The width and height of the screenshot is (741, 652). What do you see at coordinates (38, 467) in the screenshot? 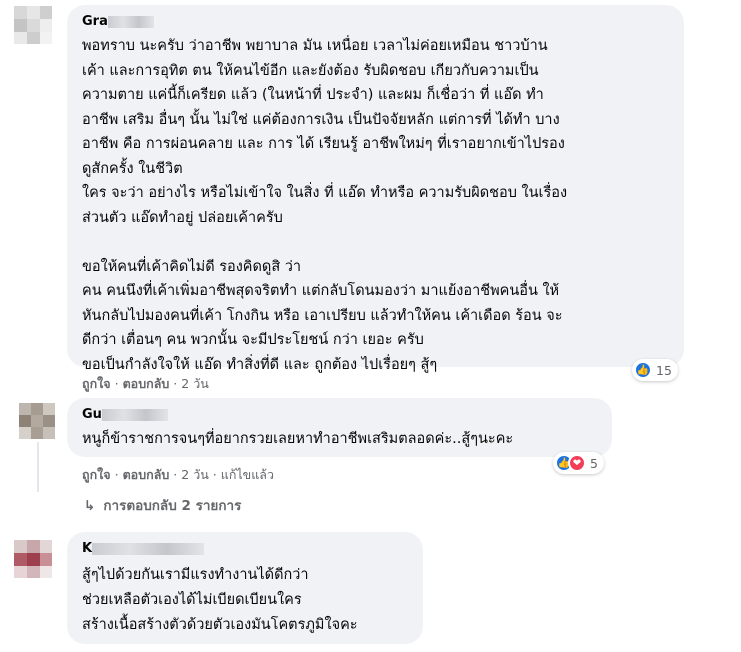
I see `thread-line` at bounding box center [38, 467].